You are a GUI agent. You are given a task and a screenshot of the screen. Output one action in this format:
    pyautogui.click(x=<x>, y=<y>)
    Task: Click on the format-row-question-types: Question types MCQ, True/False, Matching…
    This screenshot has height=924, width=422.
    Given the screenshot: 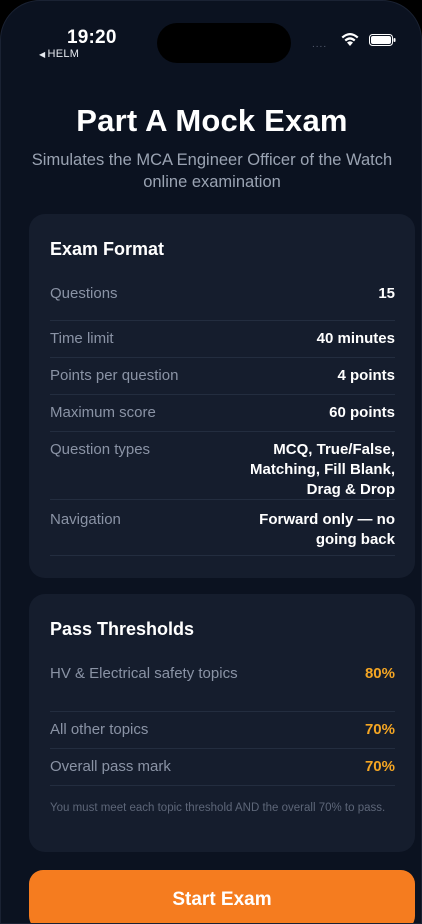 What is the action you would take?
    pyautogui.click(x=222, y=466)
    